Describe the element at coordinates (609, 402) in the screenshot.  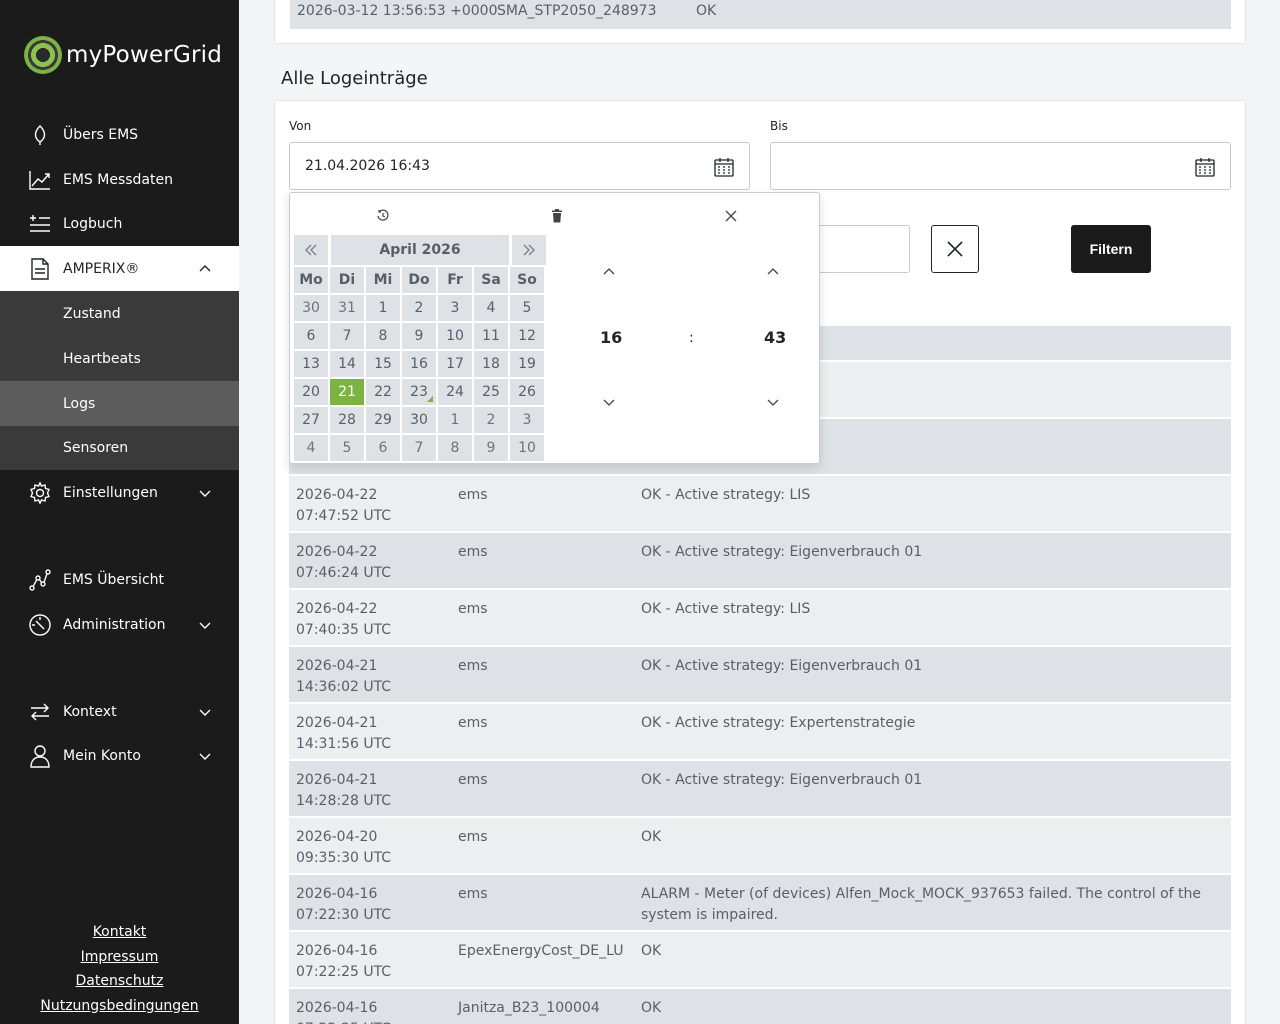
I see `hour-down-icon` at that location.